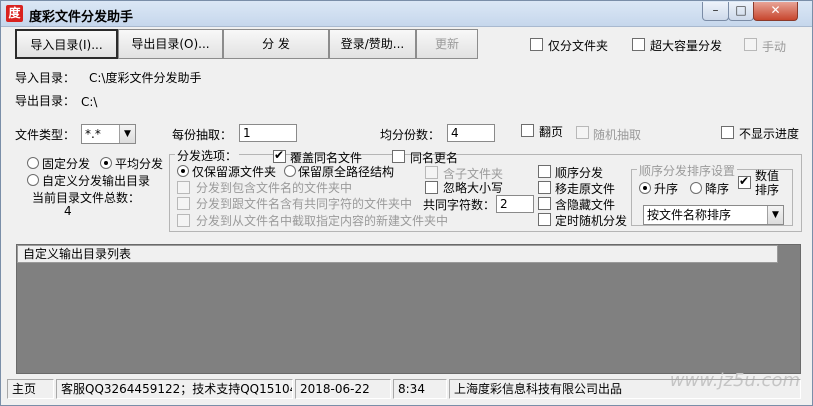 This screenshot has height=406, width=813. I want to click on title-bar: 度 度彩文件分发助手 – □ ✕, so click(406, 14).